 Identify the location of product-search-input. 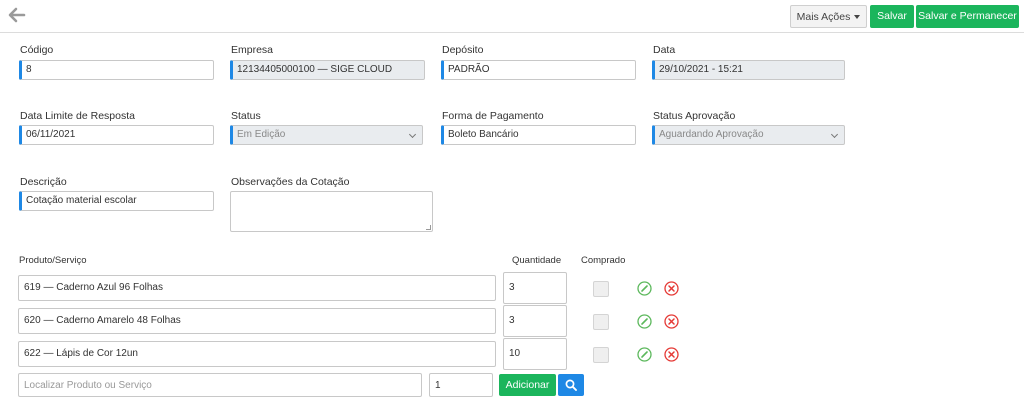
(220, 385).